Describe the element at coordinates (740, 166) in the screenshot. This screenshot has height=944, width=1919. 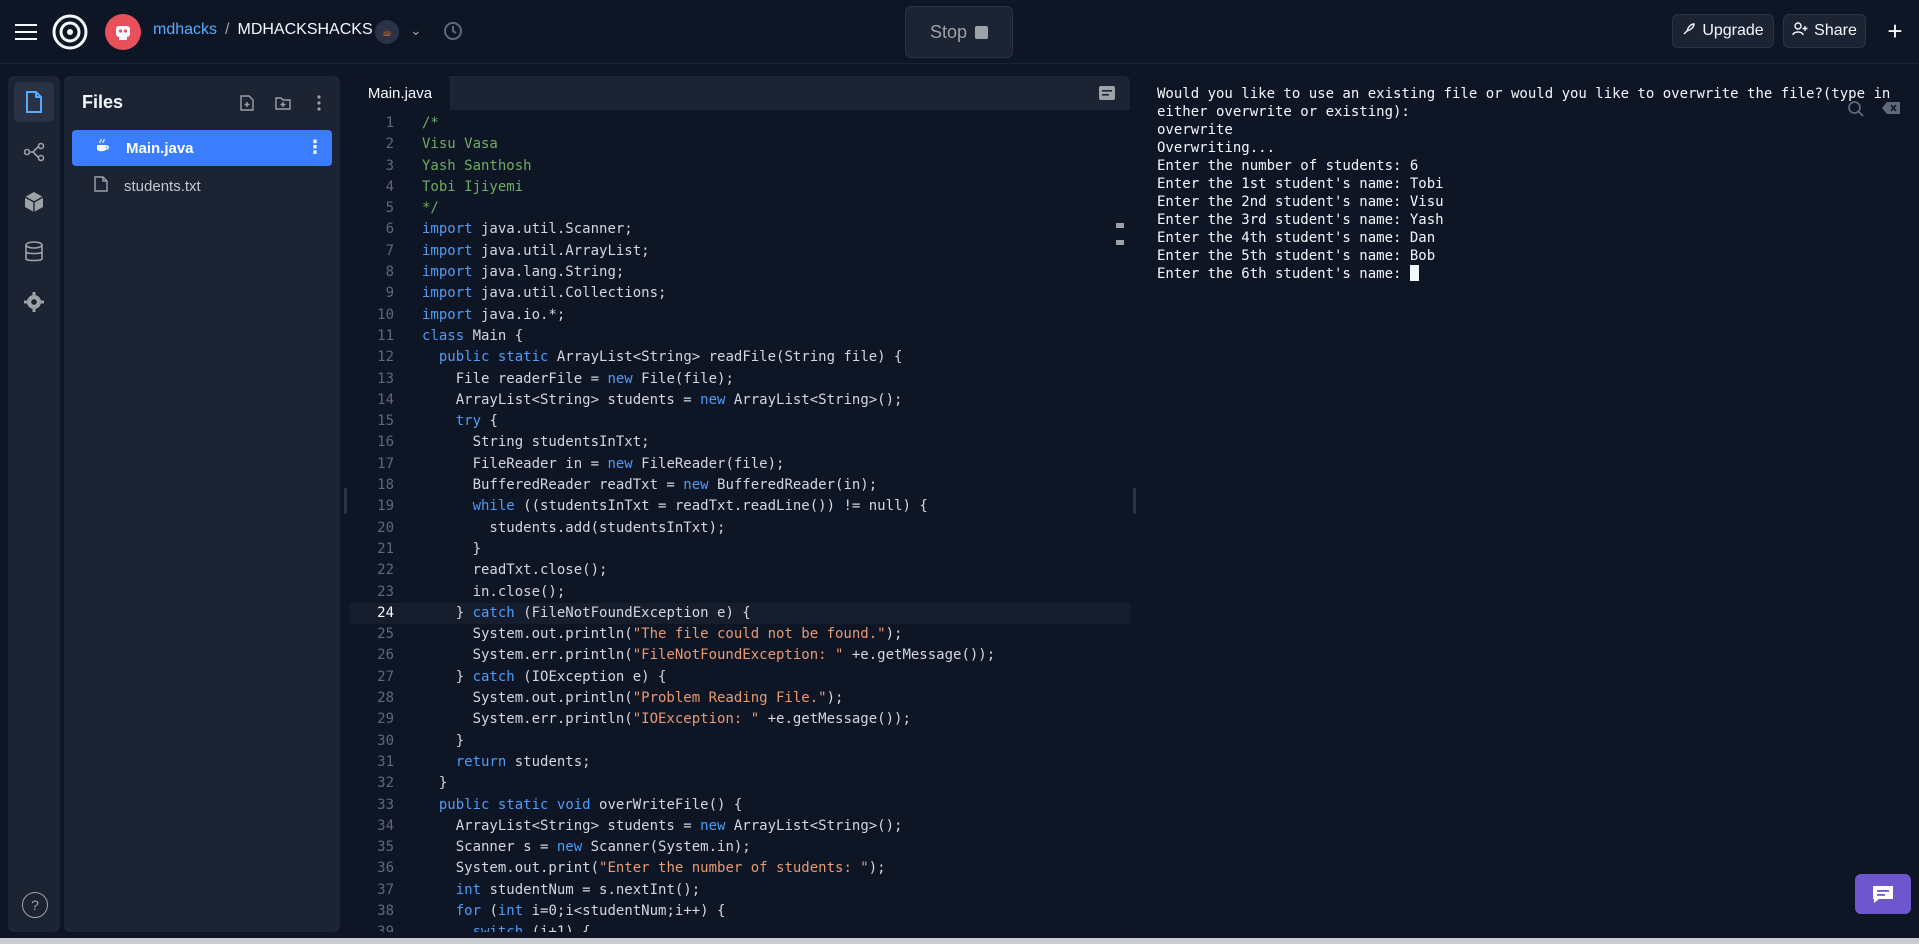
I see `code-line: 3 Yash Santhosh` at that location.